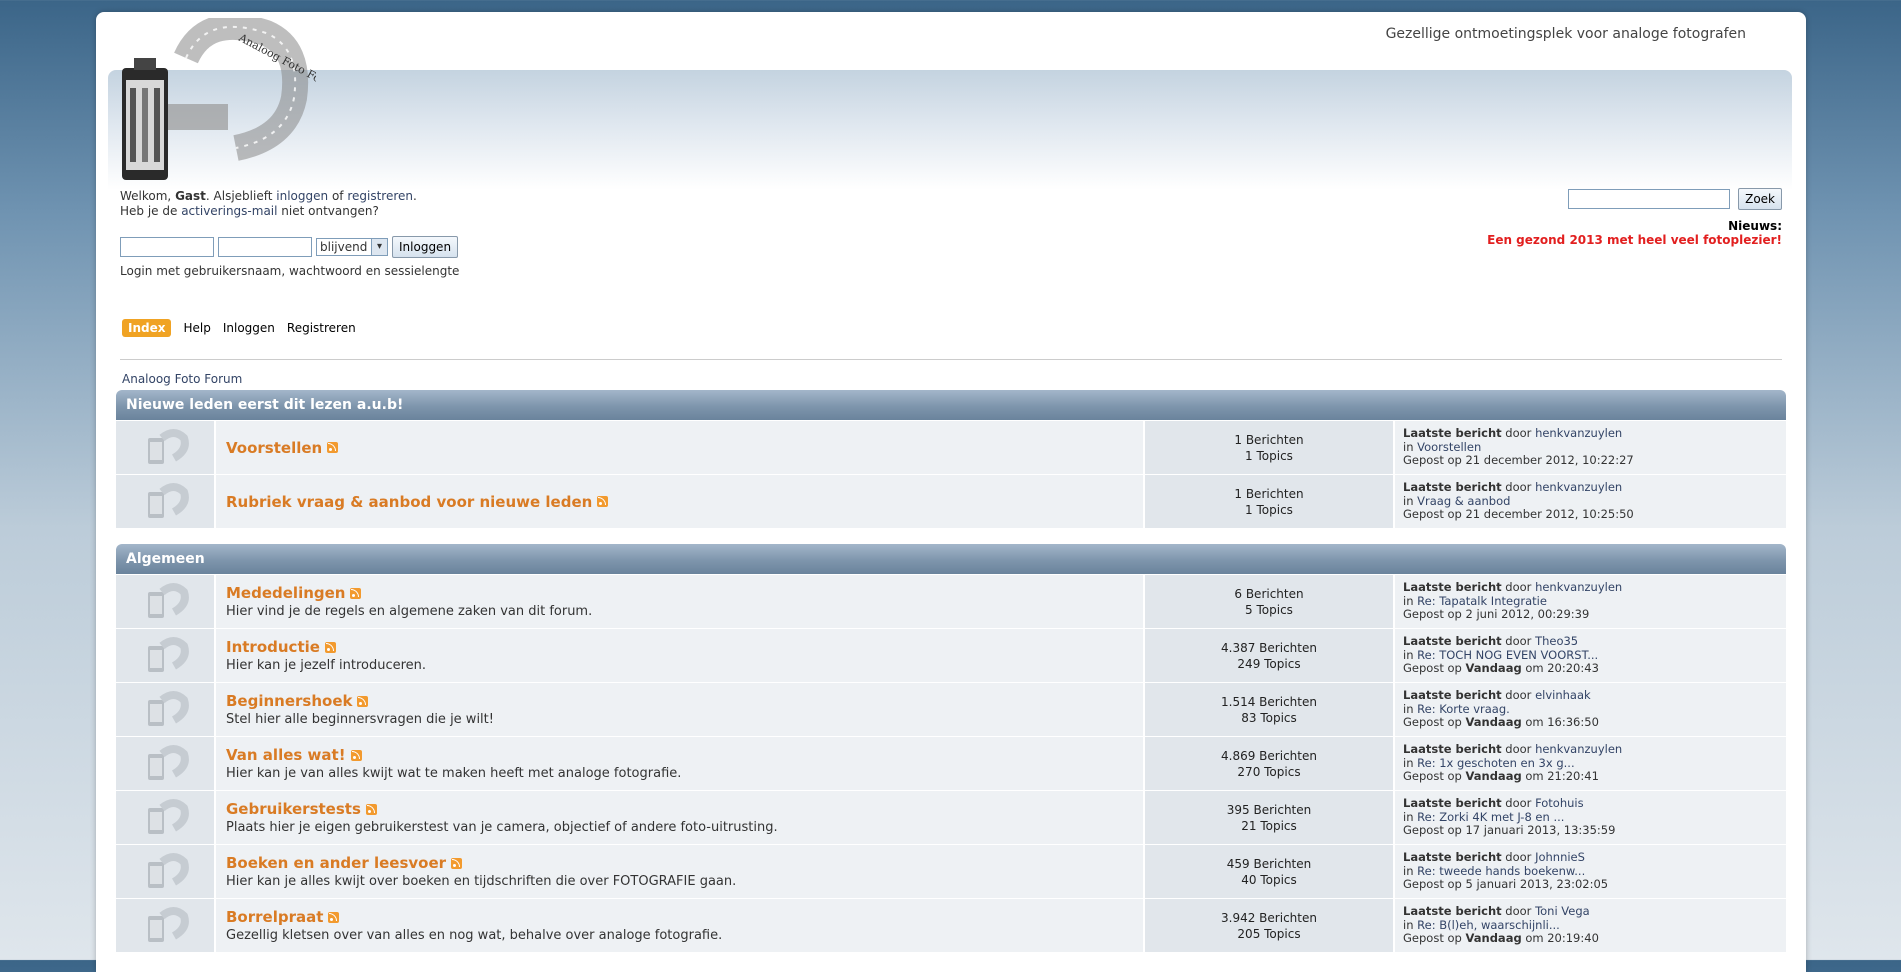 This screenshot has height=972, width=1901. What do you see at coordinates (285, 593) in the screenshot?
I see `board-title-link: Mededelingen` at bounding box center [285, 593].